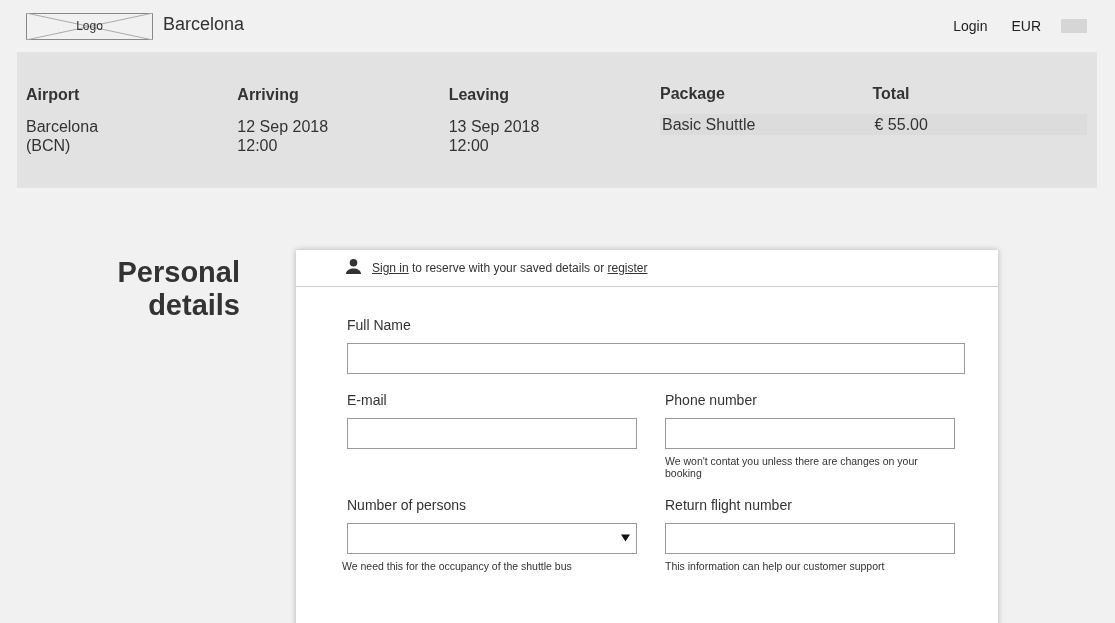 Image resolution: width=1115 pixels, height=623 pixels. Describe the element at coordinates (53, 95) in the screenshot. I see `summary-heading: Airport` at that location.